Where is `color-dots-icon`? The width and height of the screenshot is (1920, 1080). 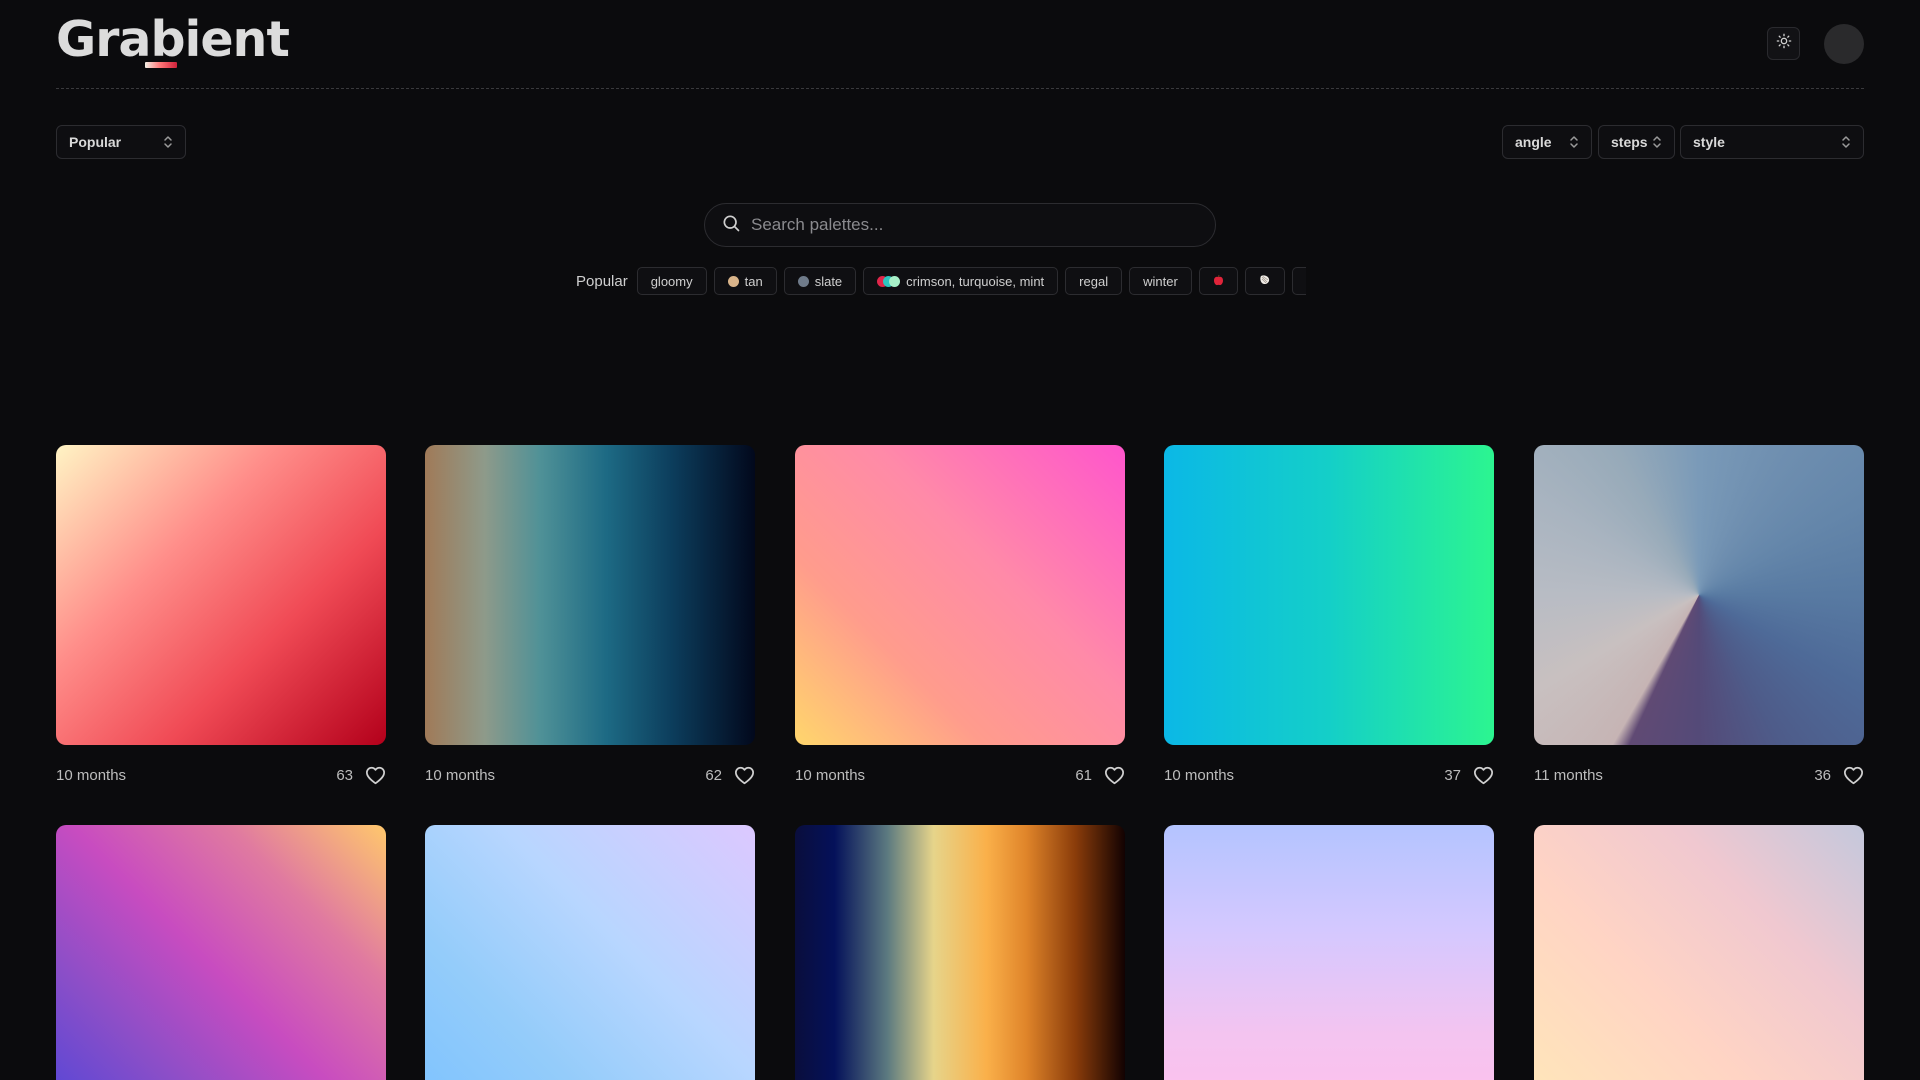
color-dots-icon is located at coordinates (889, 281).